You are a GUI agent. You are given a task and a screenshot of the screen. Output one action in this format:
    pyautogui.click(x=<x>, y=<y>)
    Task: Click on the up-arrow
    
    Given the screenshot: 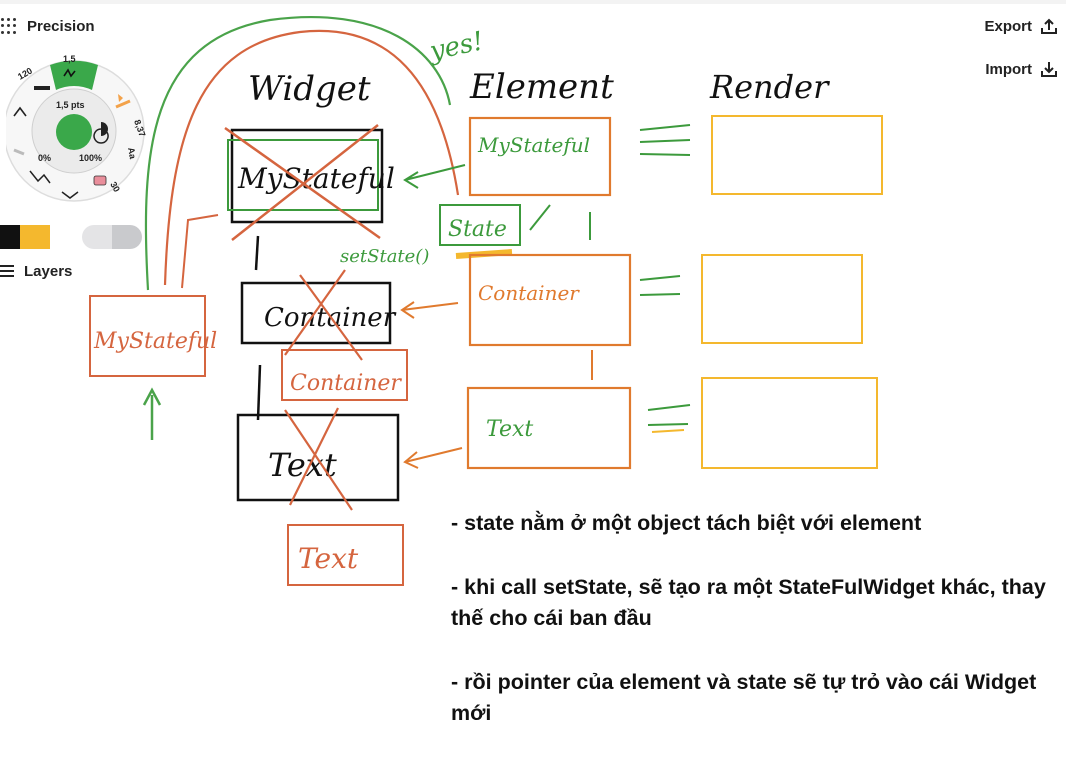 What is the action you would take?
    pyautogui.click(x=152, y=413)
    